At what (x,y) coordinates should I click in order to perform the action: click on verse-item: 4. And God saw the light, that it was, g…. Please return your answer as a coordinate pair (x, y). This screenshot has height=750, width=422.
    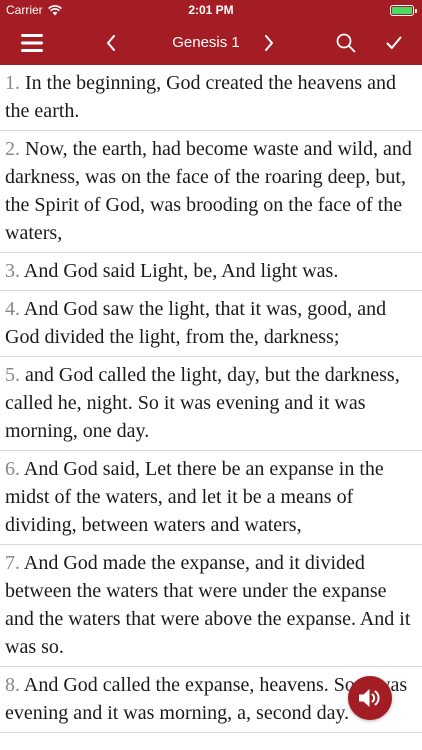
    Looking at the image, I should click on (211, 324).